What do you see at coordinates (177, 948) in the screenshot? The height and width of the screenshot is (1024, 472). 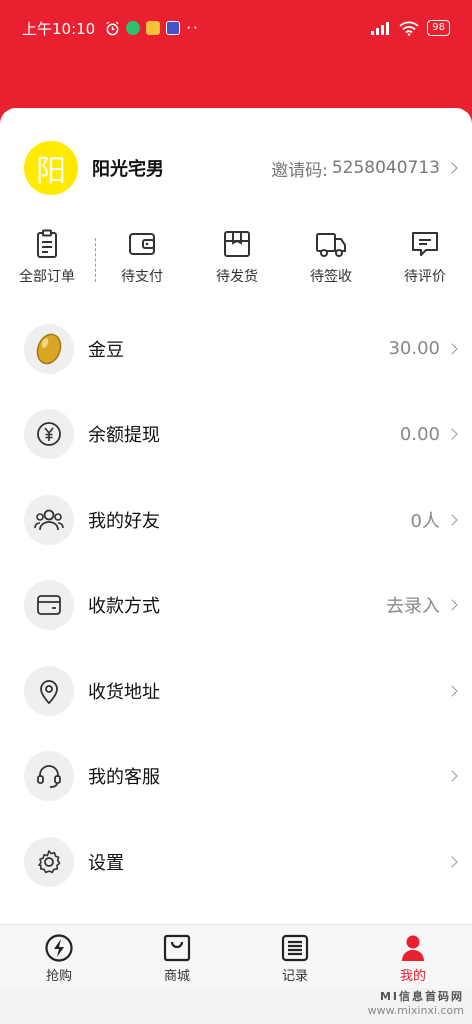 I see `bag-icon` at bounding box center [177, 948].